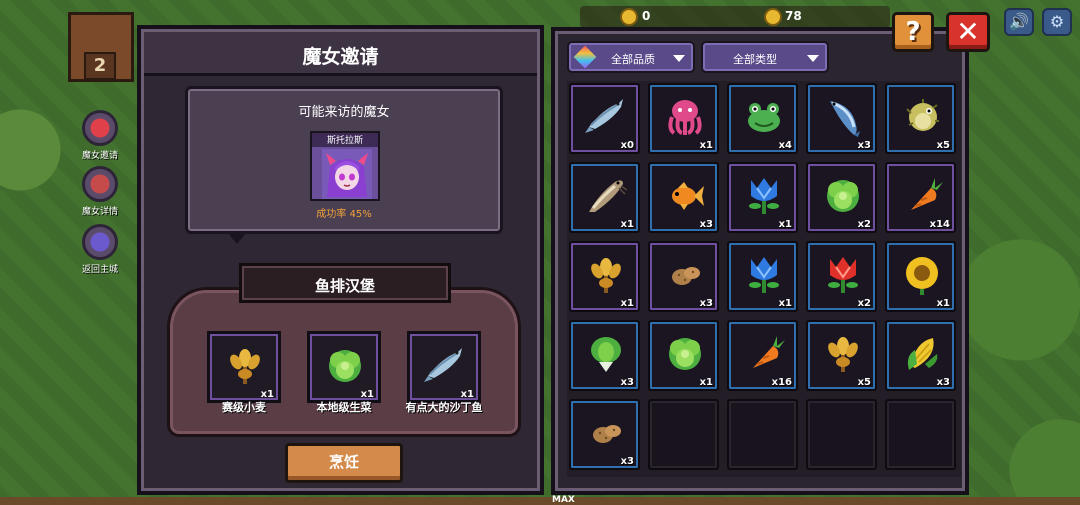  Describe the element at coordinates (913, 32) in the screenshot. I see `help-button: ?` at that location.